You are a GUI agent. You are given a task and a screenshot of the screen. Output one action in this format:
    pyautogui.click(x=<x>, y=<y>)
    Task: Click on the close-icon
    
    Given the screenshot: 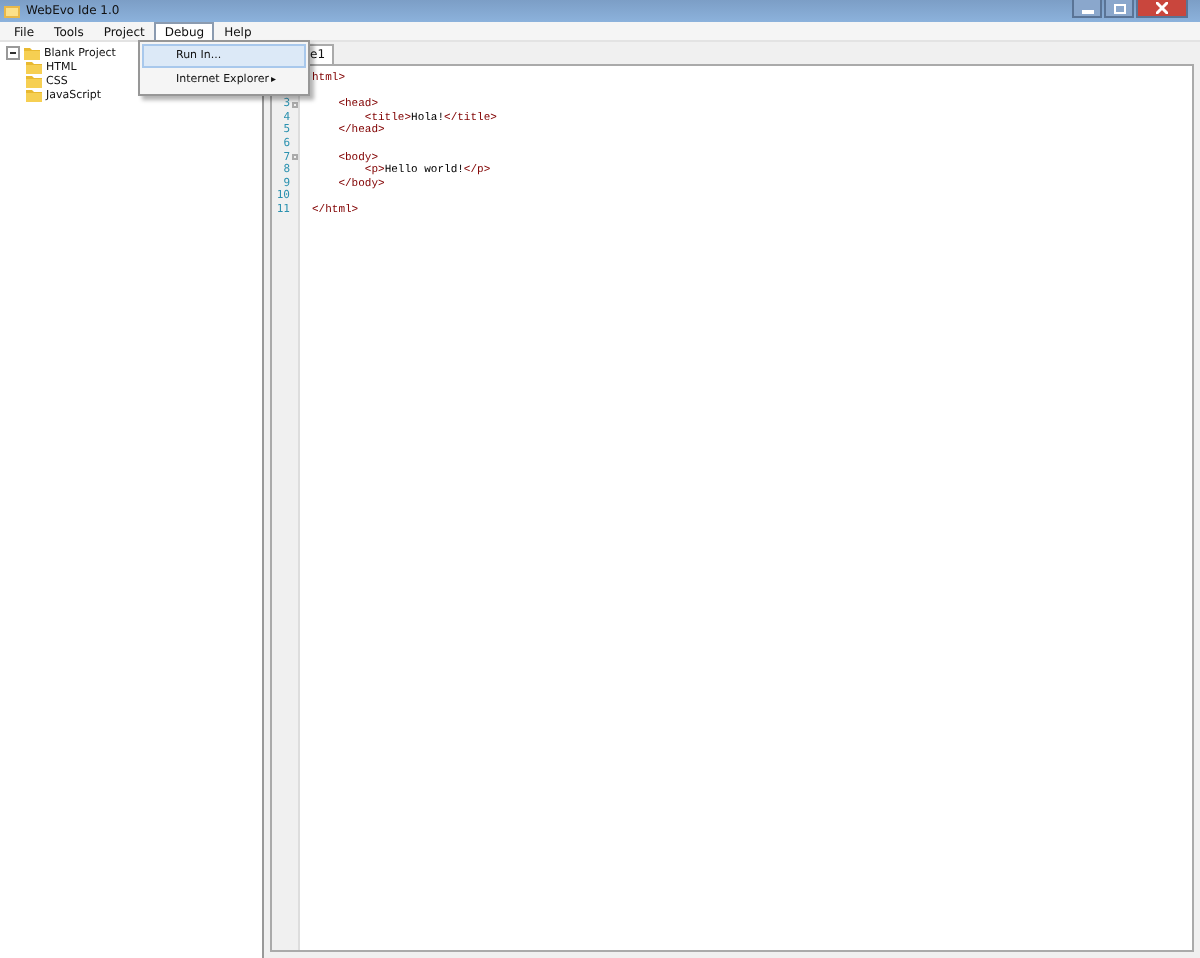 What is the action you would take?
    pyautogui.click(x=1162, y=8)
    